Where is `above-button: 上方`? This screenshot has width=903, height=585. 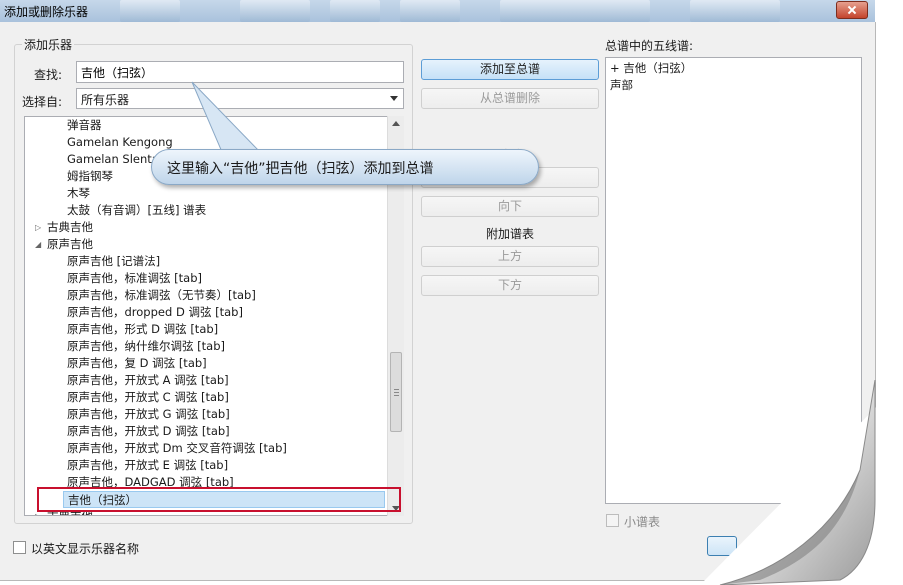
above-button: 上方 is located at coordinates (510, 256).